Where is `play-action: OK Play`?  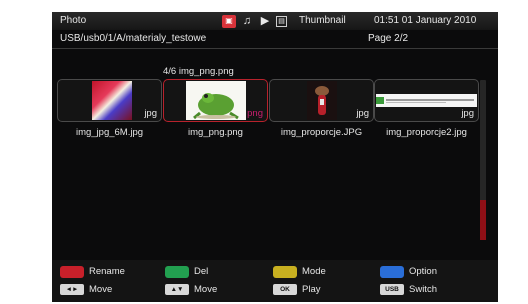
play-action: OK Play is located at coordinates (296, 289).